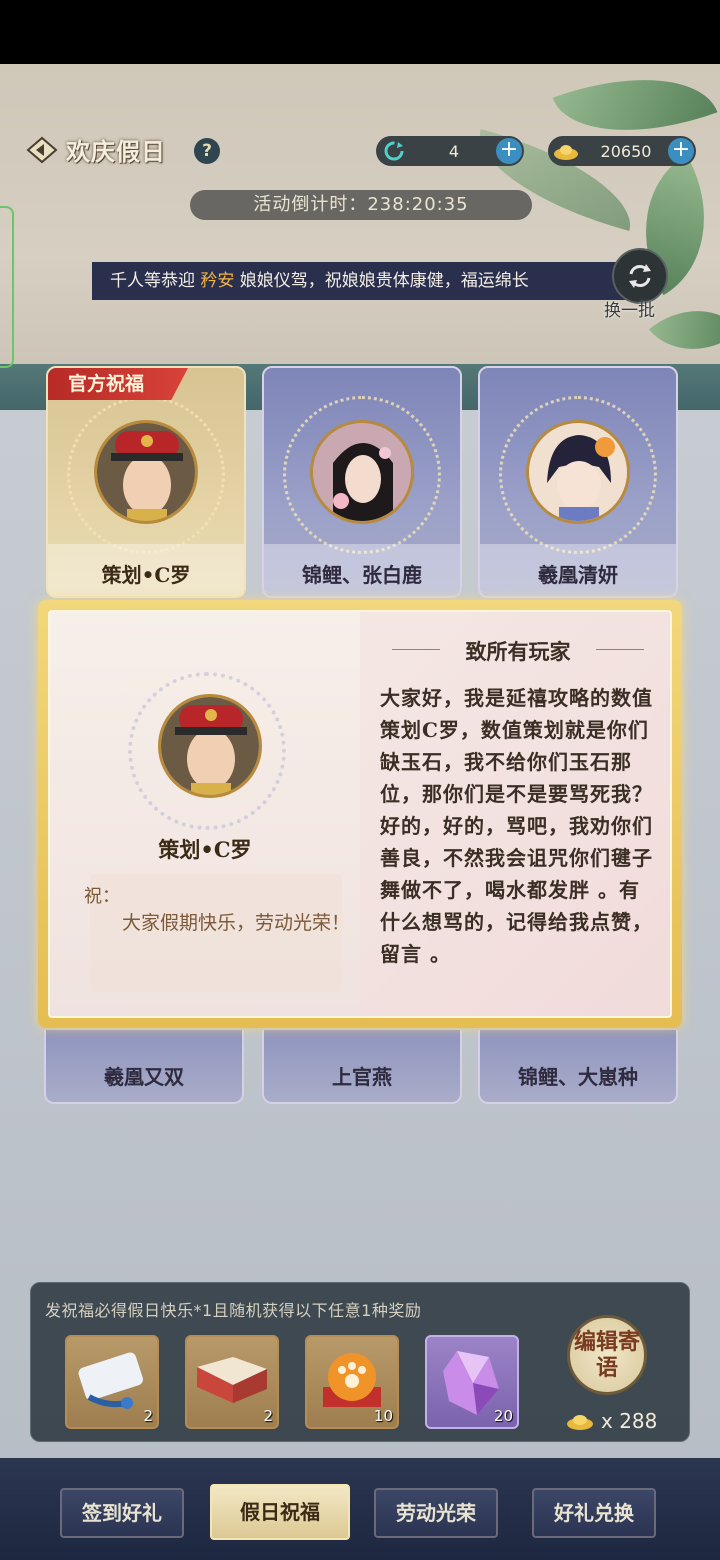 The height and width of the screenshot is (1560, 720). I want to click on wish-card: 官方祝福 策划•C罗, so click(146, 482).